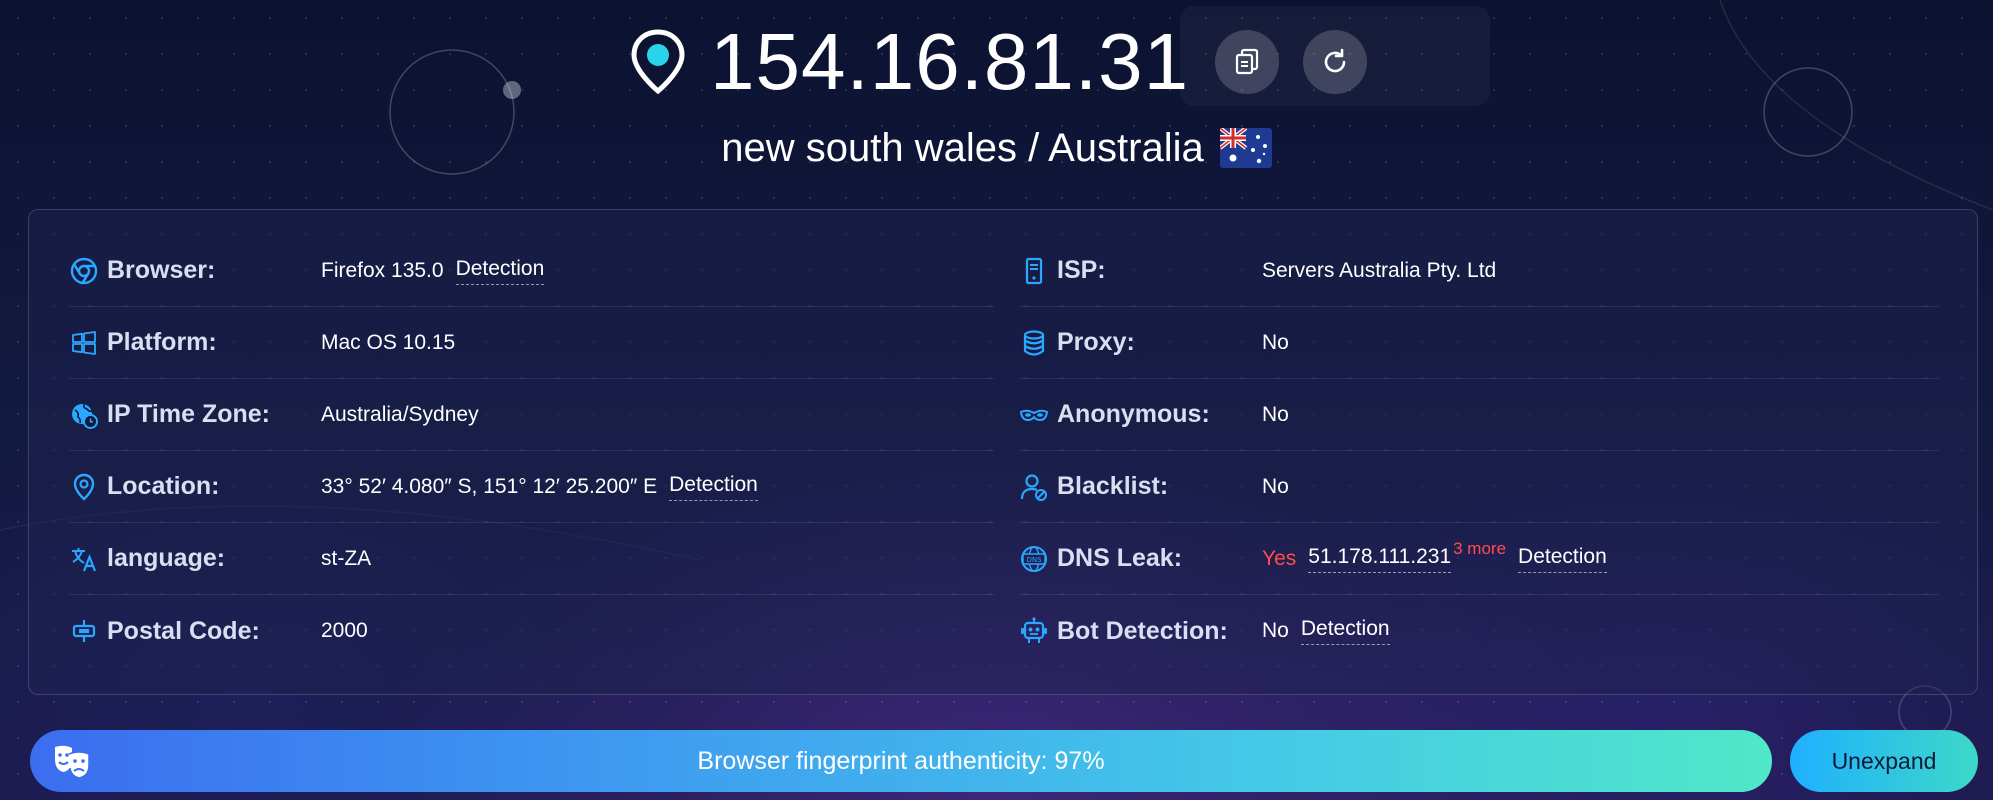 This screenshot has height=800, width=1993. What do you see at coordinates (1884, 761) in the screenshot?
I see `unexpand-button: Unexpand` at bounding box center [1884, 761].